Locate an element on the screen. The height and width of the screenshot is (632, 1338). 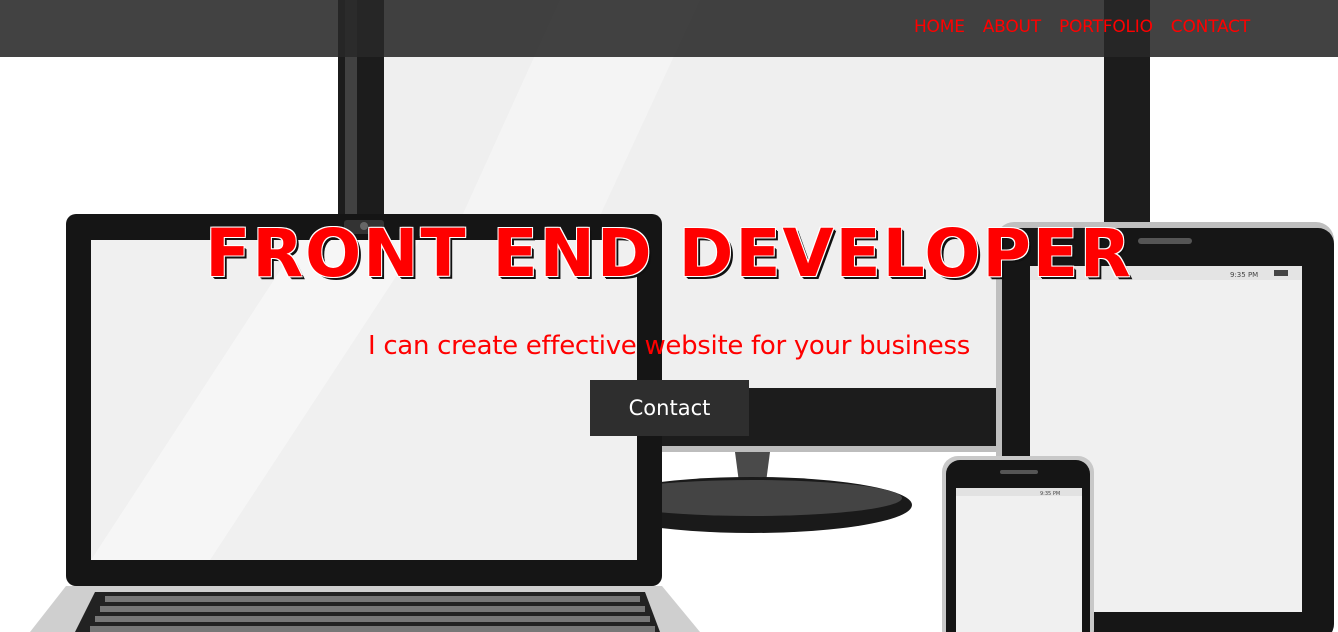
top-navbar: HOME ABOUT PORTFOLIO CONTACT is located at coordinates (669, 28).